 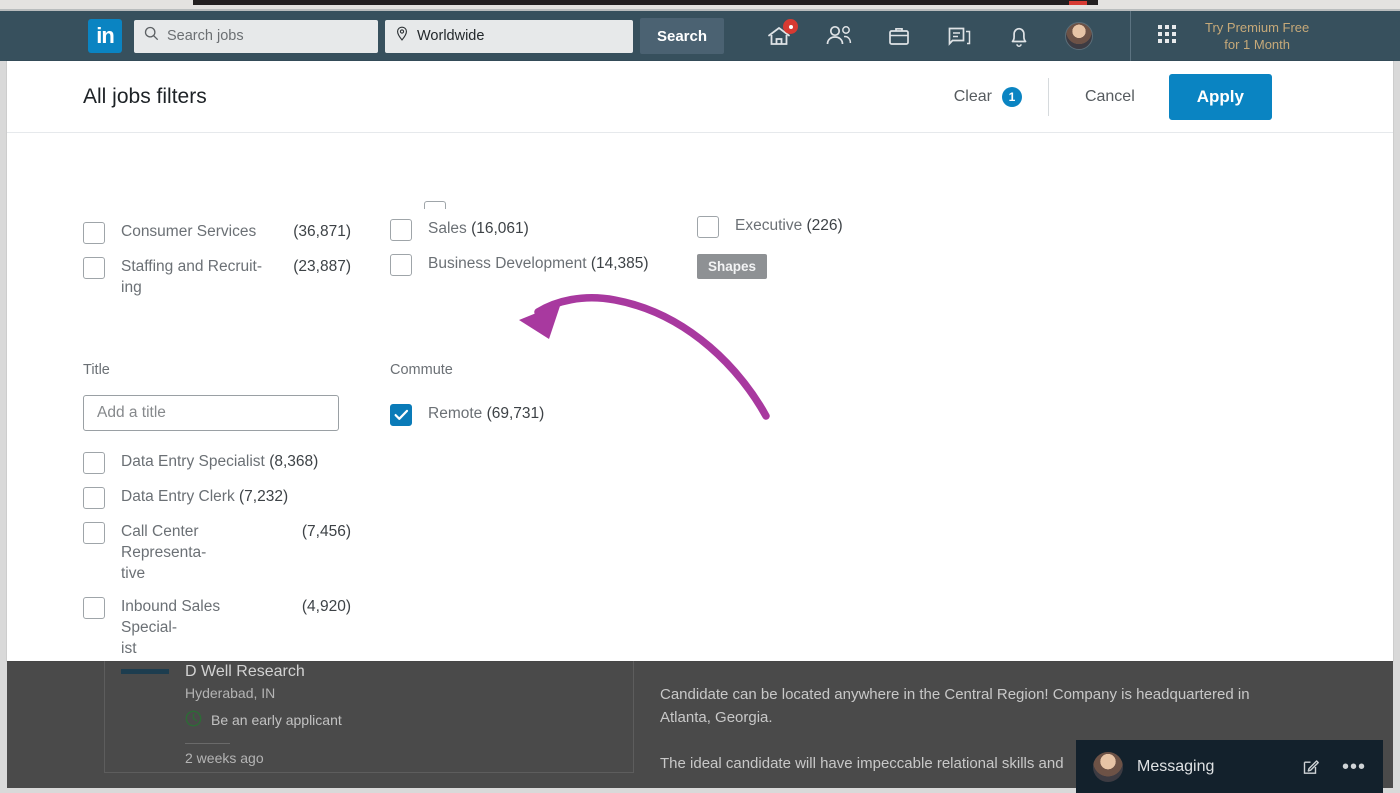 What do you see at coordinates (1334, 767) in the screenshot?
I see `messaging-actions: •••` at bounding box center [1334, 767].